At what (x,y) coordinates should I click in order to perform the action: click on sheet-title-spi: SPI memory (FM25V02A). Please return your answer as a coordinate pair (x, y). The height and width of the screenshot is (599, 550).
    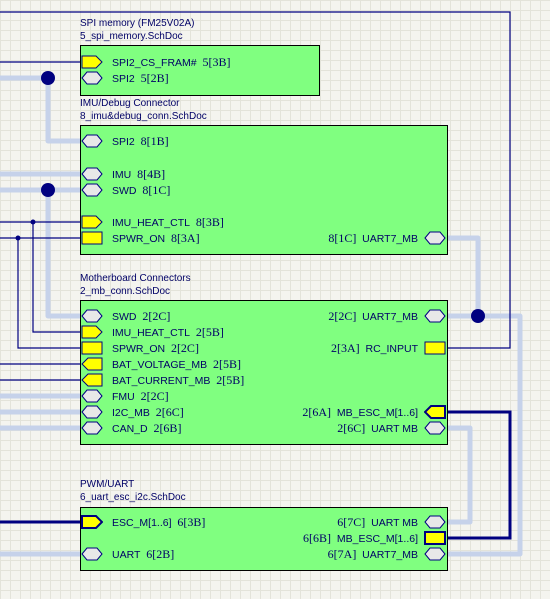
    Looking at the image, I should click on (137, 23).